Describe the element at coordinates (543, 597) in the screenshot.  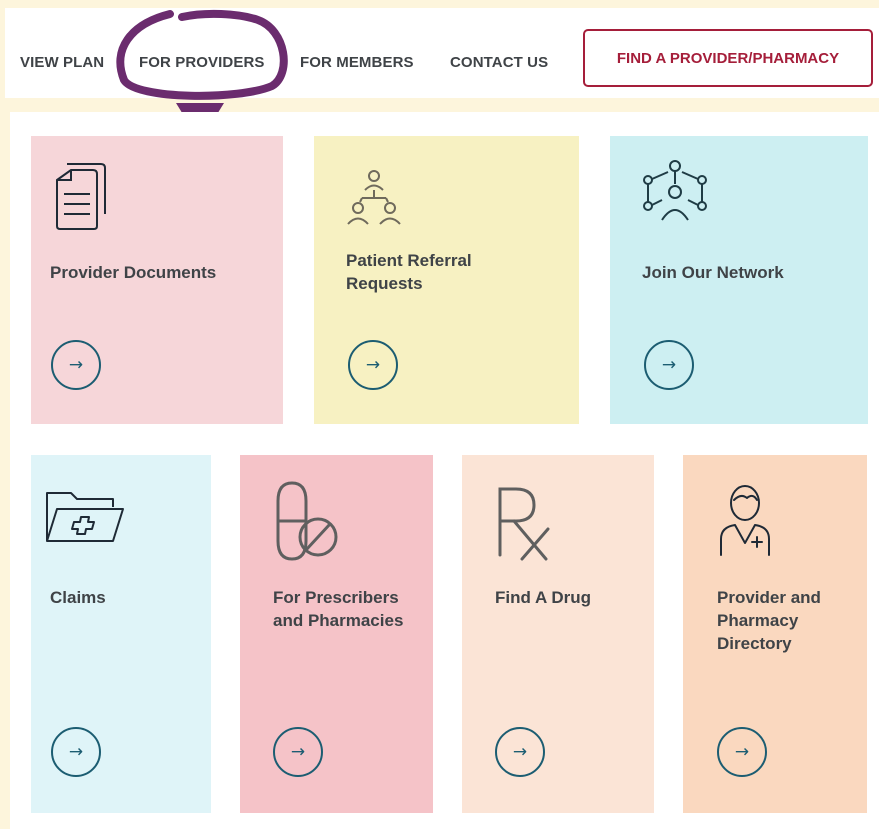
I see `card-title: Find A Drug` at that location.